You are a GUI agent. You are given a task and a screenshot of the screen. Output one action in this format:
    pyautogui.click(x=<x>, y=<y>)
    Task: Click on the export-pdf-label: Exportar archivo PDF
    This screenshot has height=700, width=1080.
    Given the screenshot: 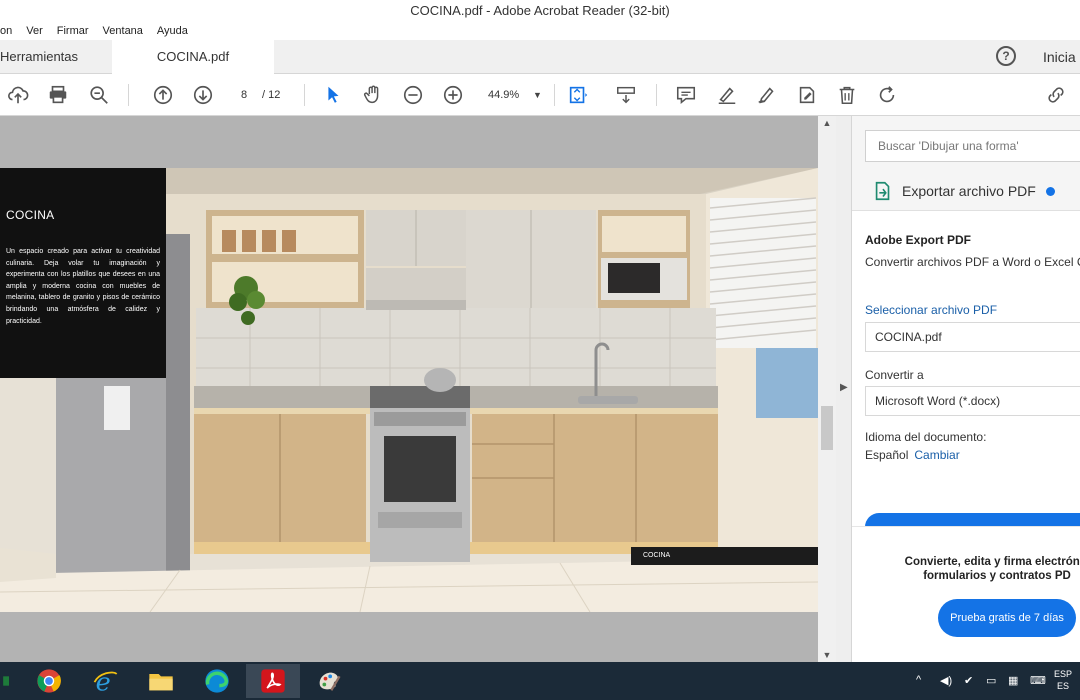 What is the action you would take?
    pyautogui.click(x=969, y=191)
    